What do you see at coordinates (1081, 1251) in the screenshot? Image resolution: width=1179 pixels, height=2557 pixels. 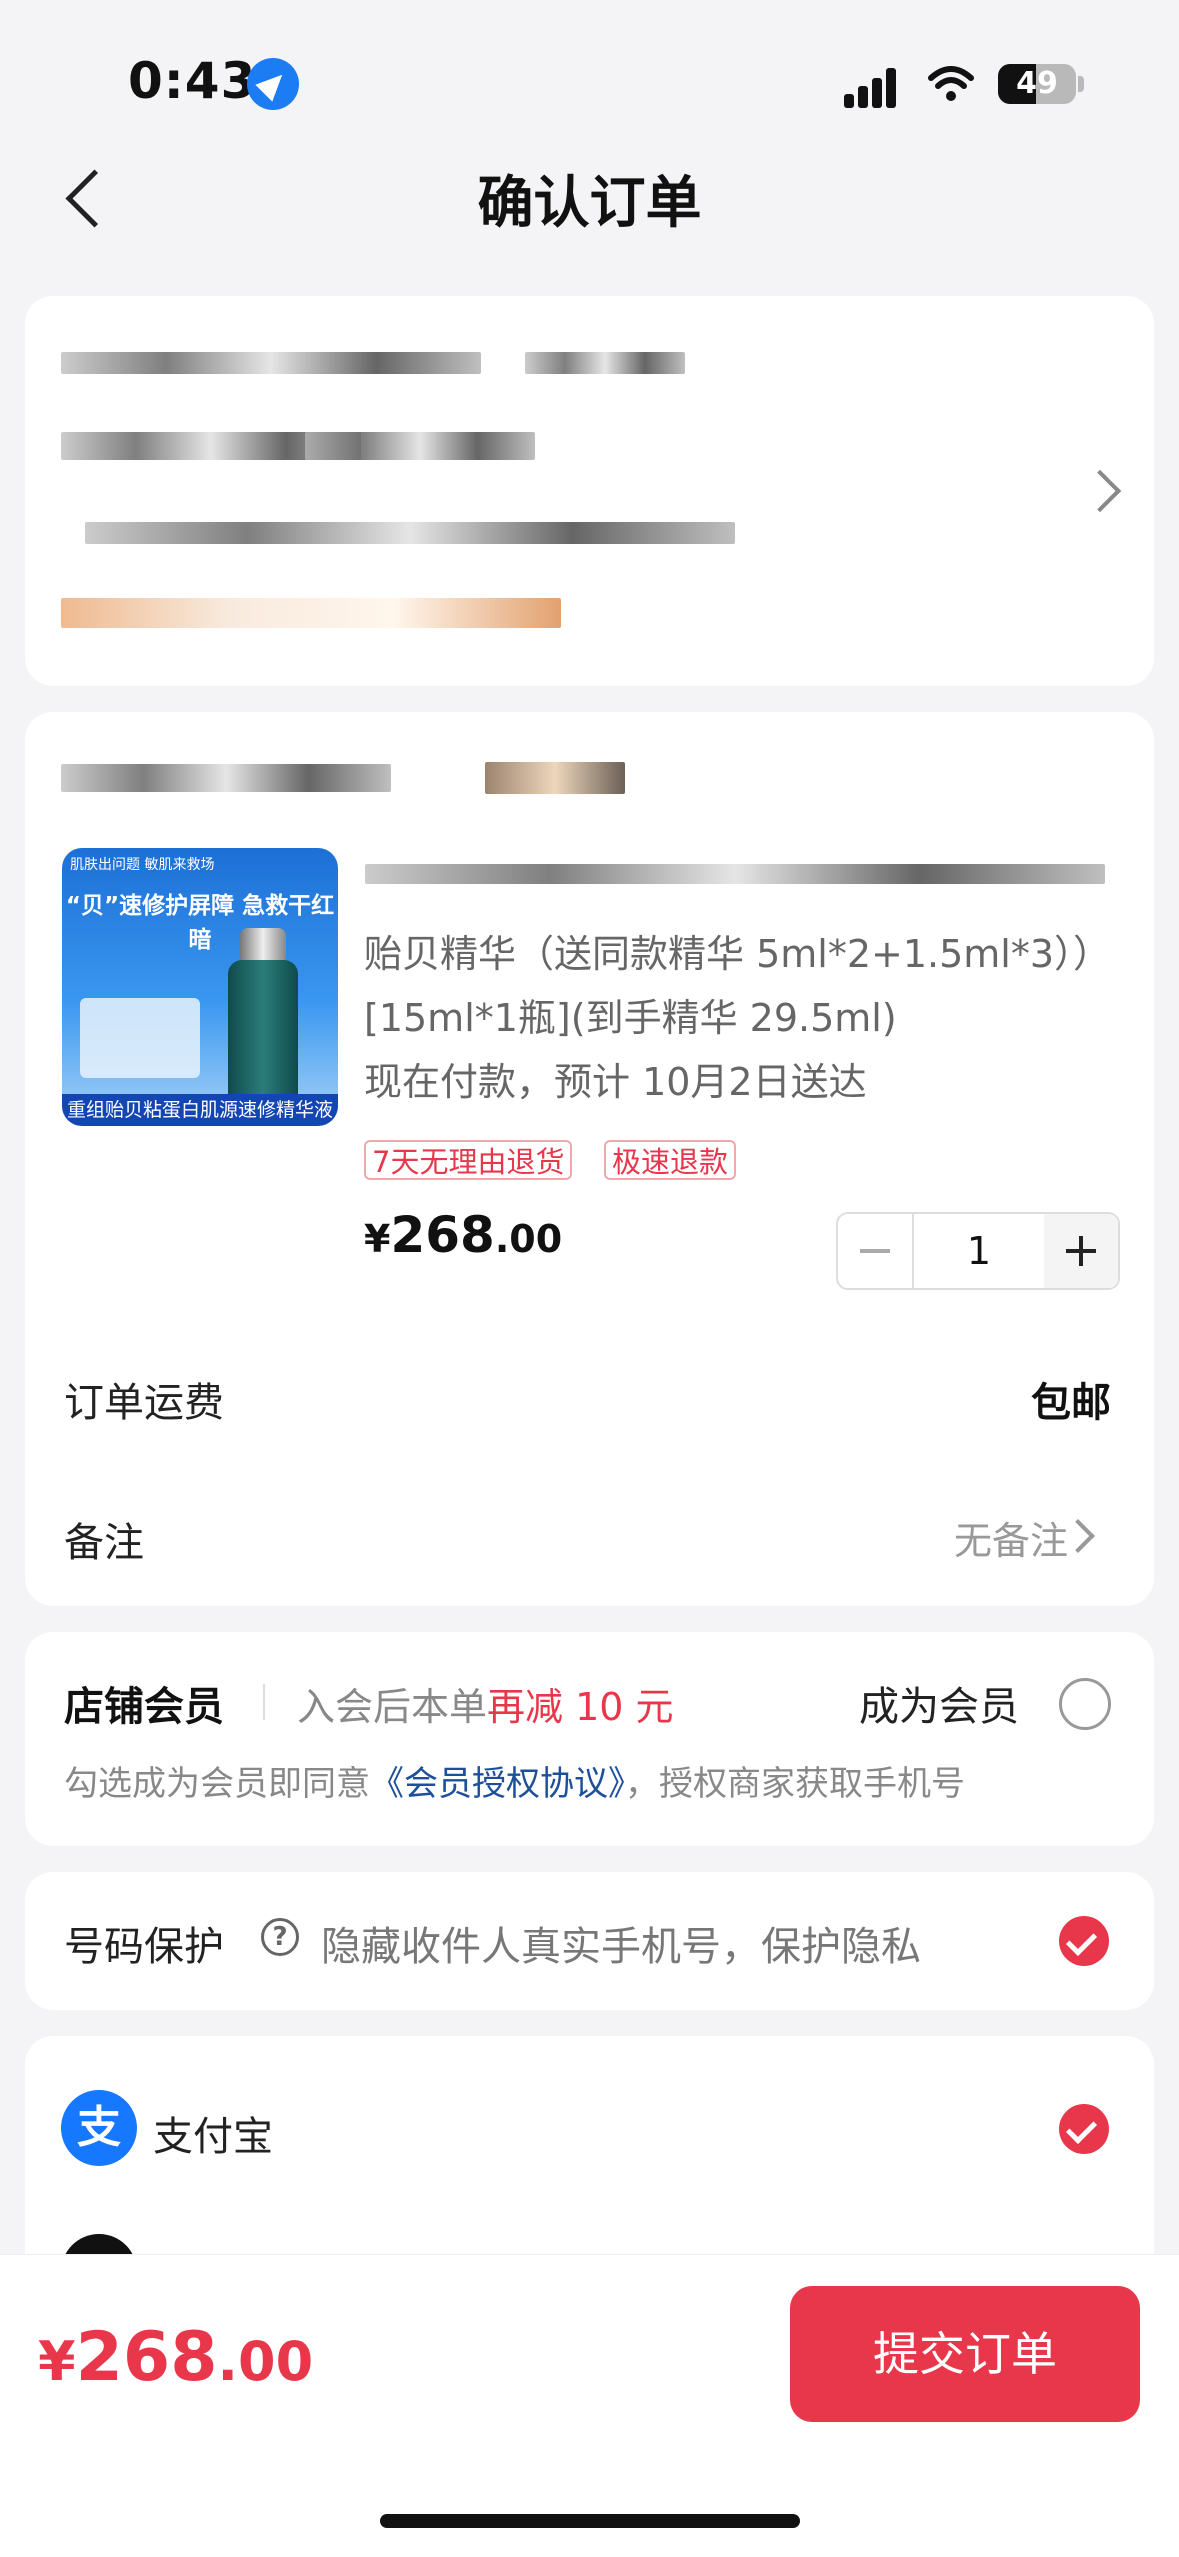 I see `increase-quantity-button` at bounding box center [1081, 1251].